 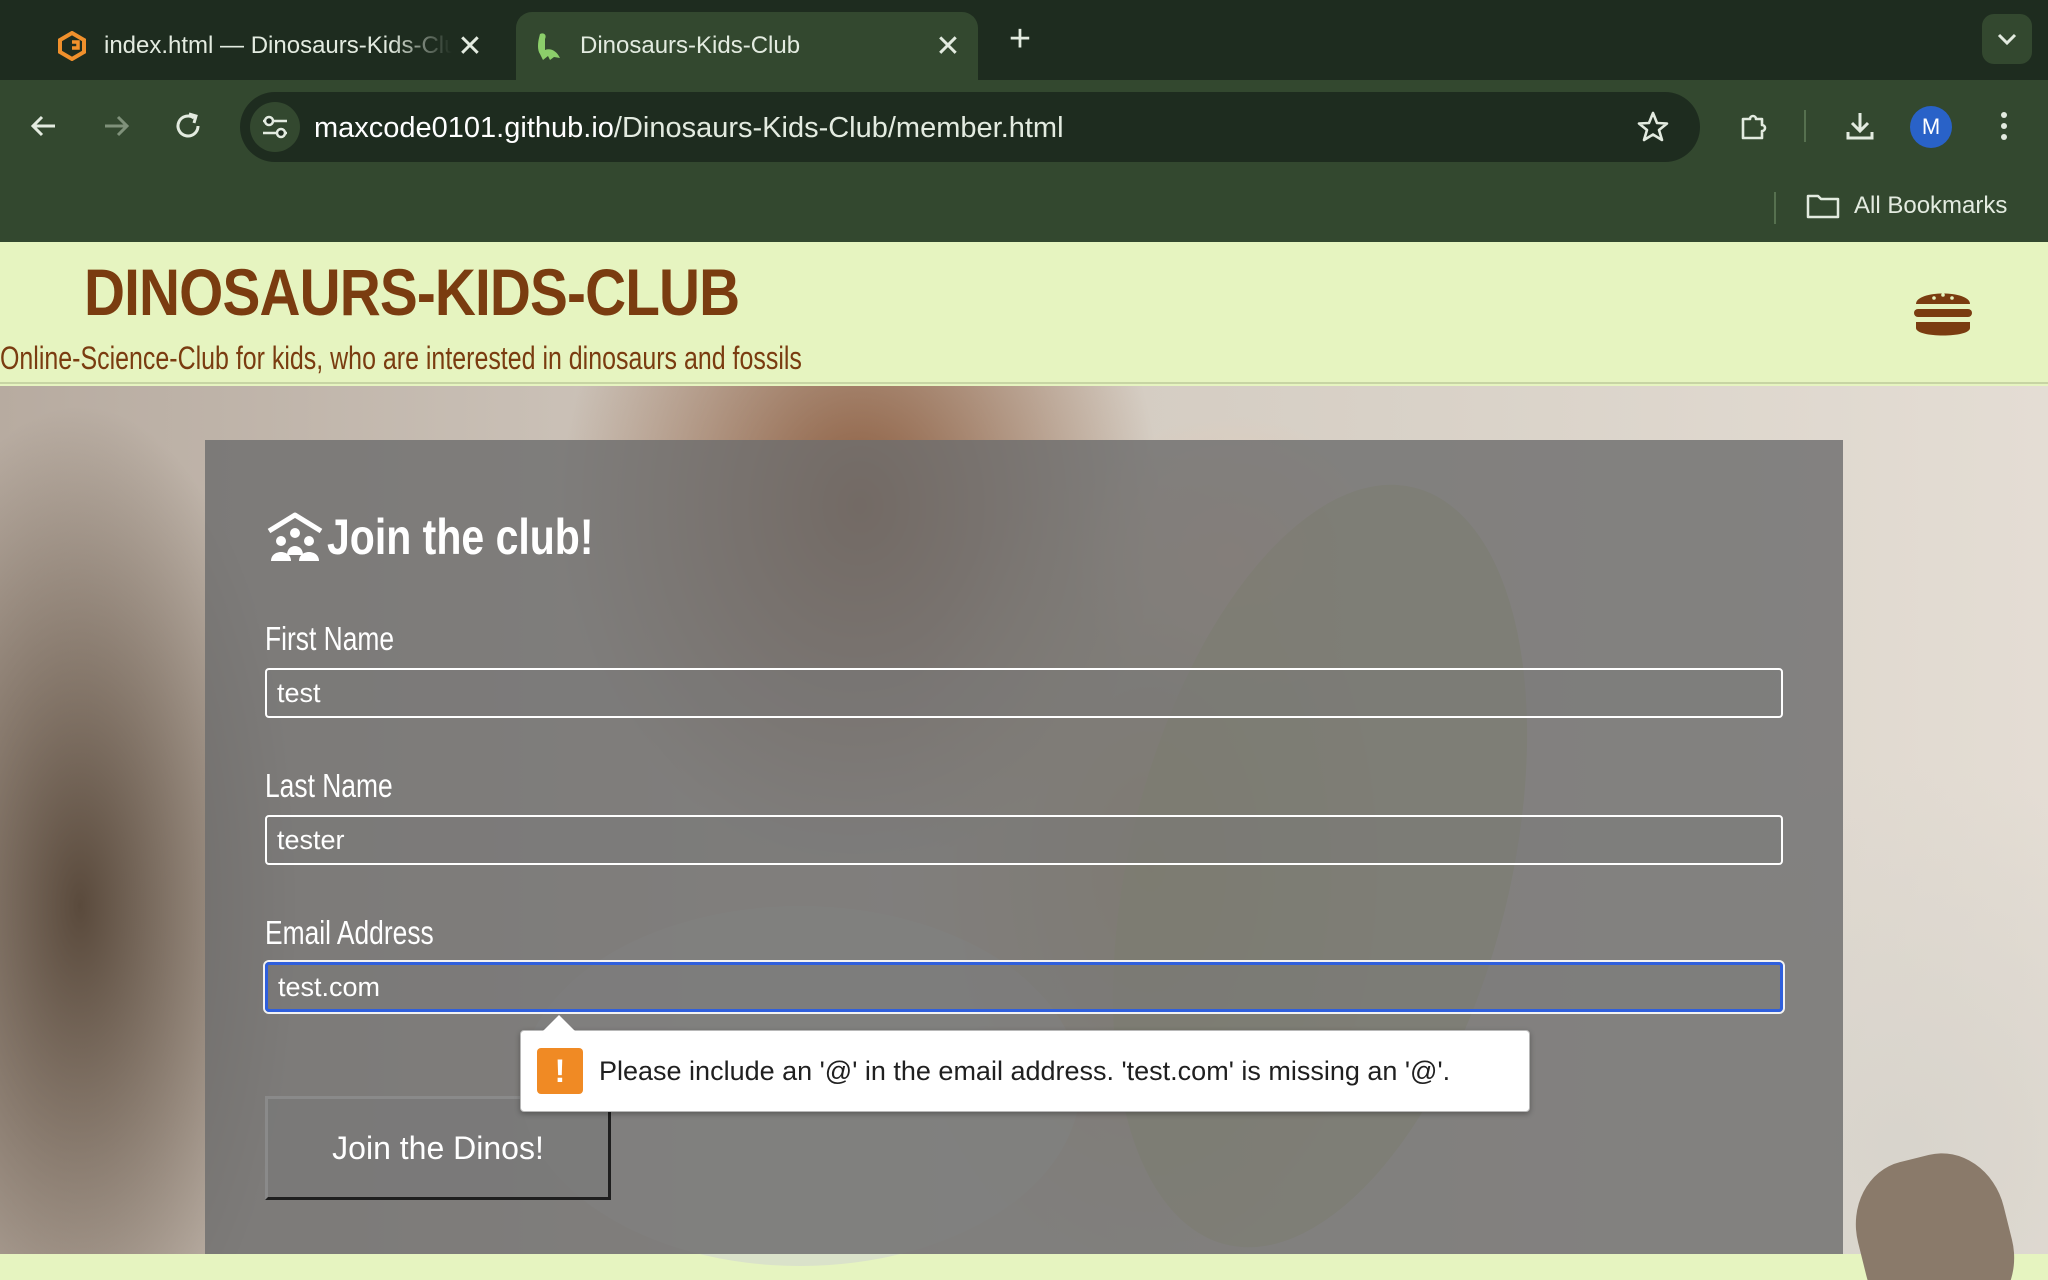 What do you see at coordinates (1931, 205) in the screenshot?
I see `all-bookmarks-label: All Bookmarks` at bounding box center [1931, 205].